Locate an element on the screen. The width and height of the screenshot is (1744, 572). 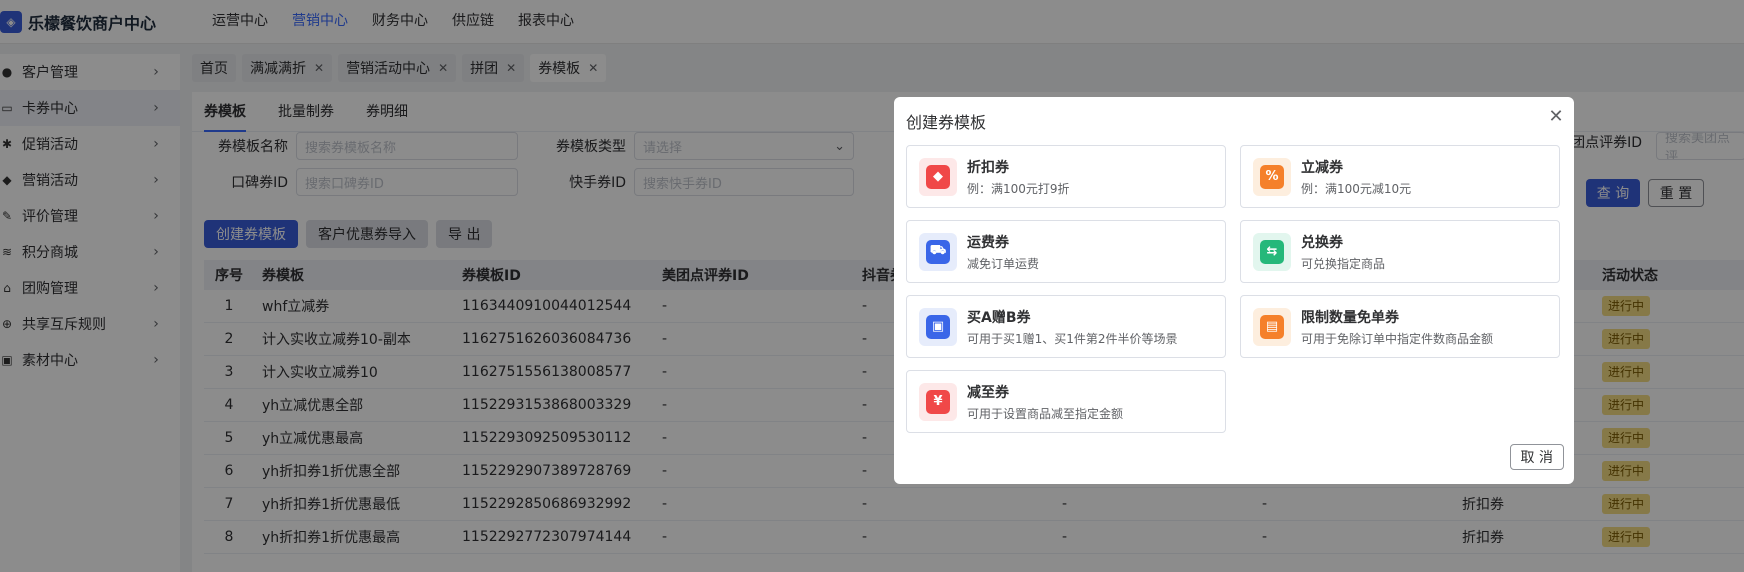
percent-icon: % is located at coordinates (1272, 176).